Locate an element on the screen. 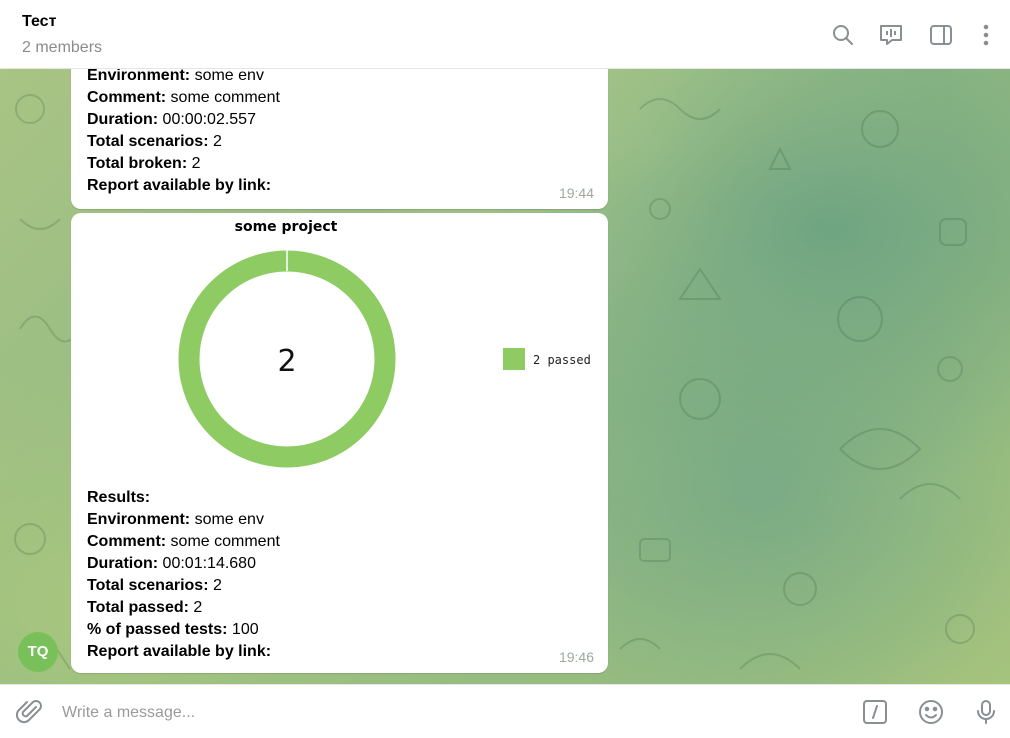 The image size is (1010, 738). search-icon is located at coordinates (843, 35).